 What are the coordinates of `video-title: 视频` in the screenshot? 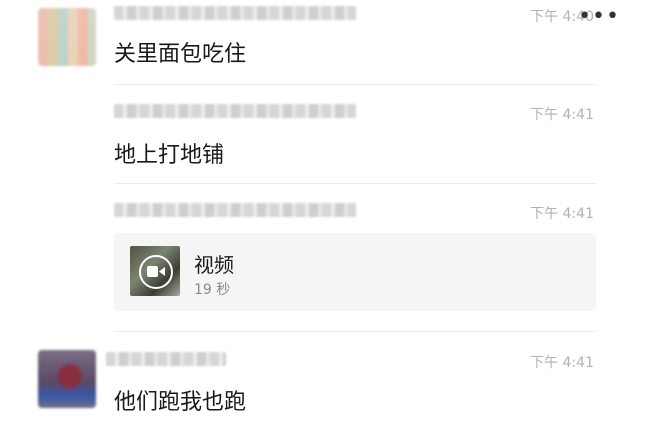 It's located at (214, 265).